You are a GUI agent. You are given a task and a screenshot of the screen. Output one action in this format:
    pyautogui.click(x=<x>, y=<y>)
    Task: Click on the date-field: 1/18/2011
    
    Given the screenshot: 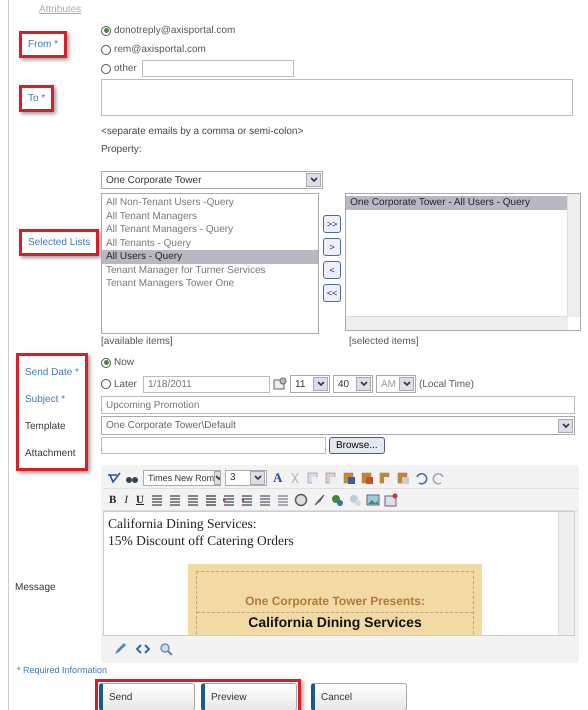 What is the action you would take?
    pyautogui.click(x=206, y=384)
    